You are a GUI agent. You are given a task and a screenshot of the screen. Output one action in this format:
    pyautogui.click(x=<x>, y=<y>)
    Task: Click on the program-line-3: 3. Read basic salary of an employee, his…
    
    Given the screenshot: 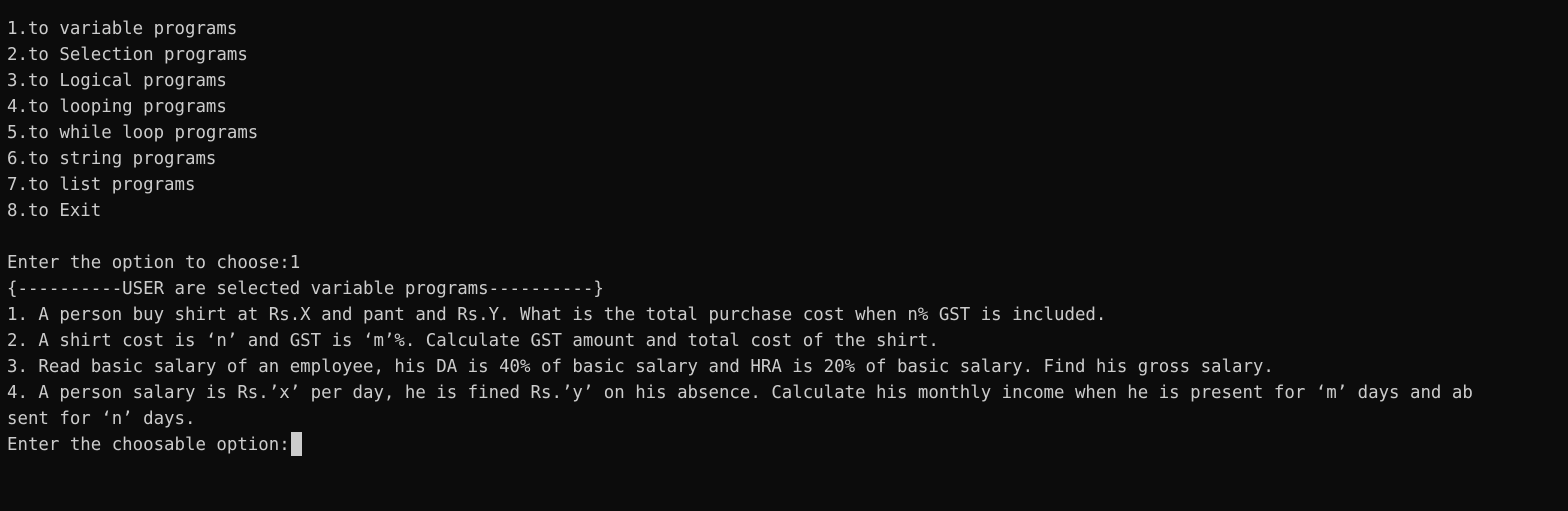 What is the action you would take?
    pyautogui.click(x=640, y=367)
    